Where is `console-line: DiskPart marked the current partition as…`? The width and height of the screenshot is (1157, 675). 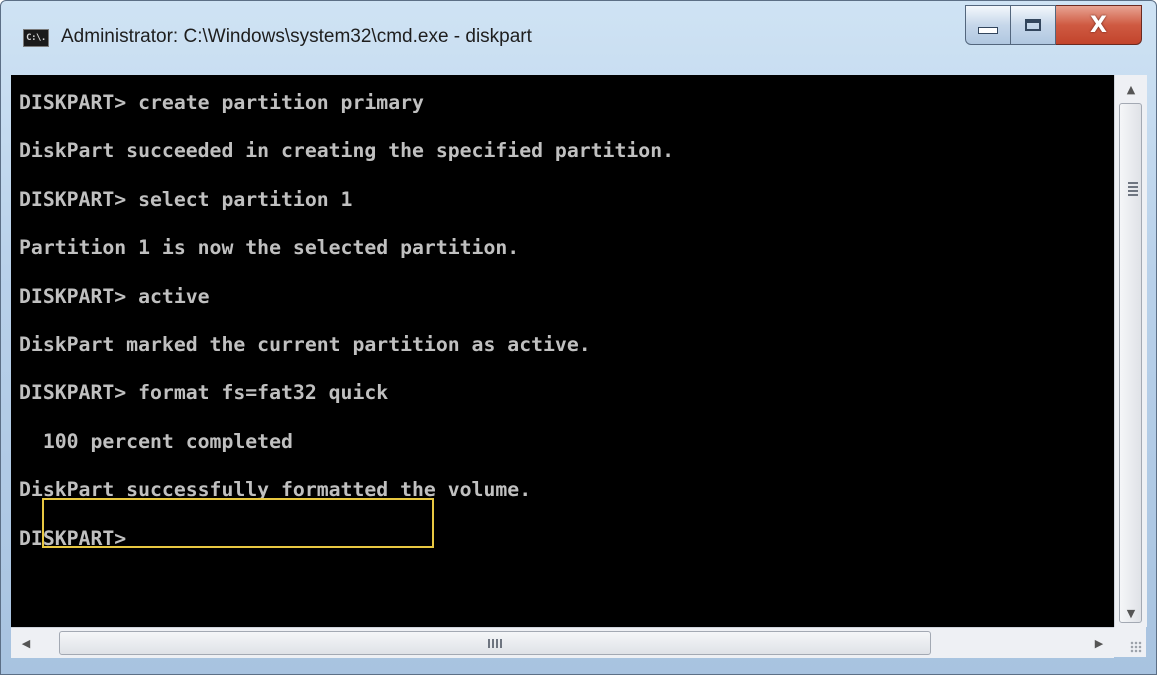
console-line: DiskPart marked the current partition as… is located at coordinates (305, 344).